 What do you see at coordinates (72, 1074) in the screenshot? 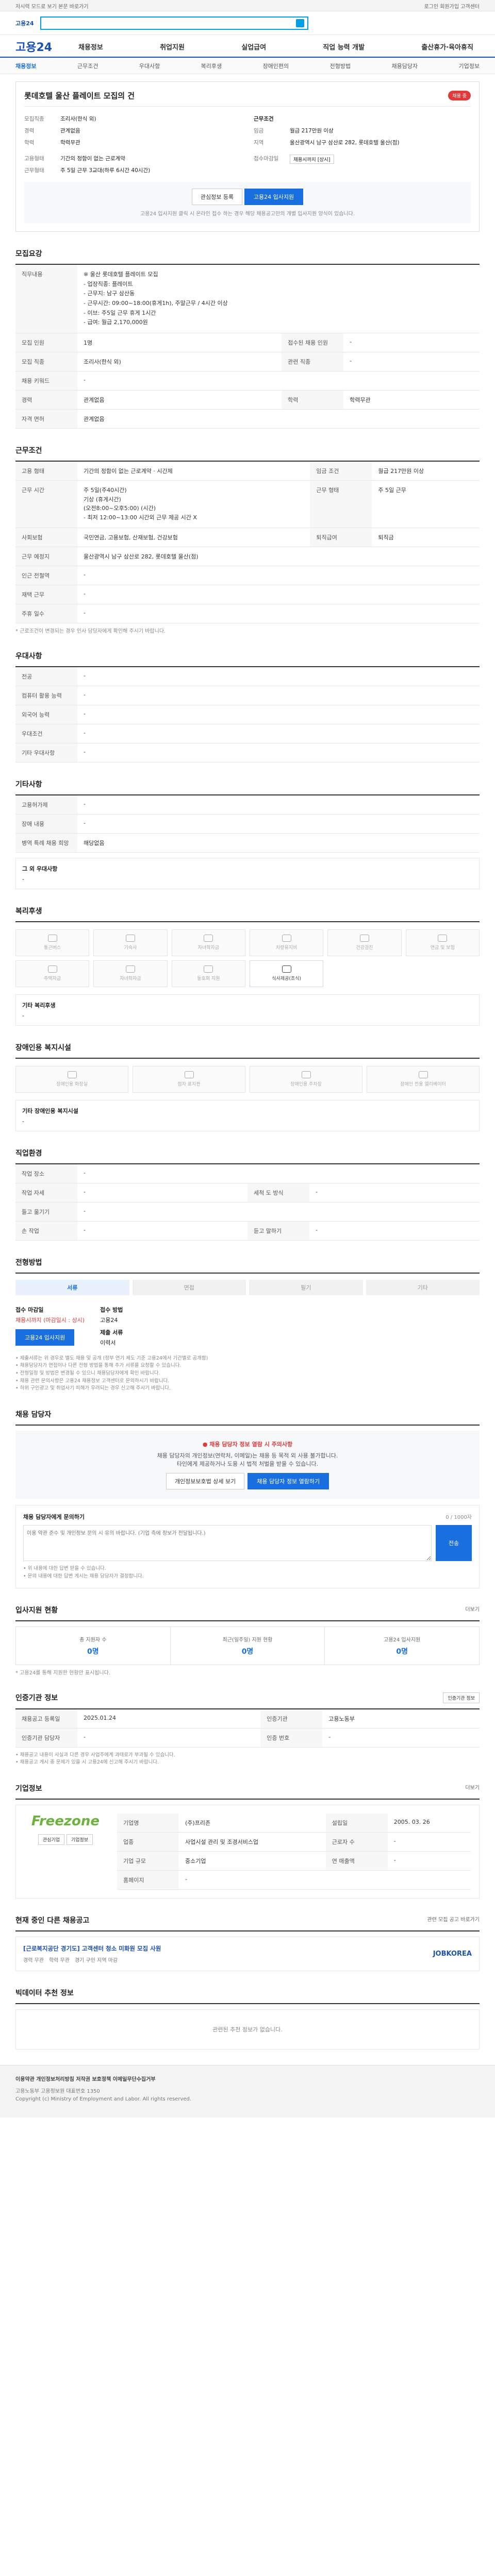
I see `restroom-icon` at bounding box center [72, 1074].